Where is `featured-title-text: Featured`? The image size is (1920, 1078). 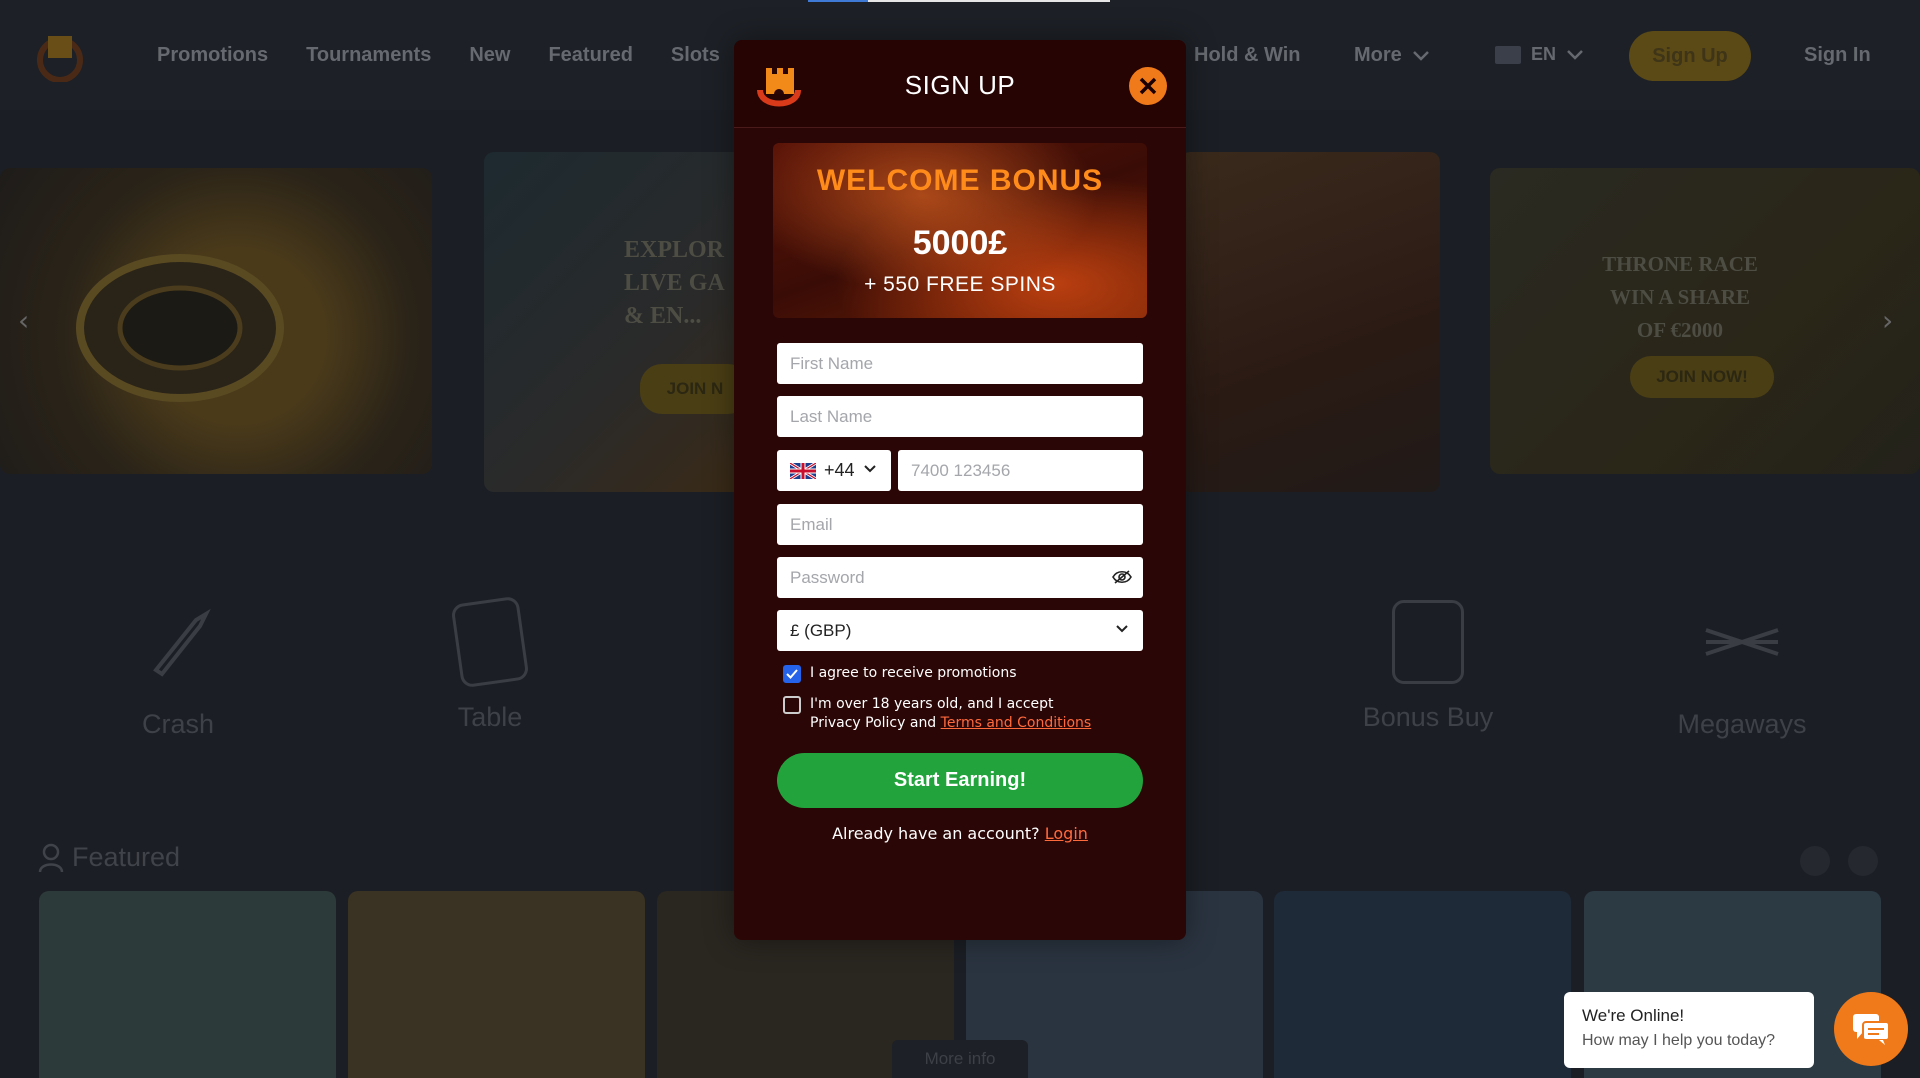
featured-title-text: Featured is located at coordinates (126, 857).